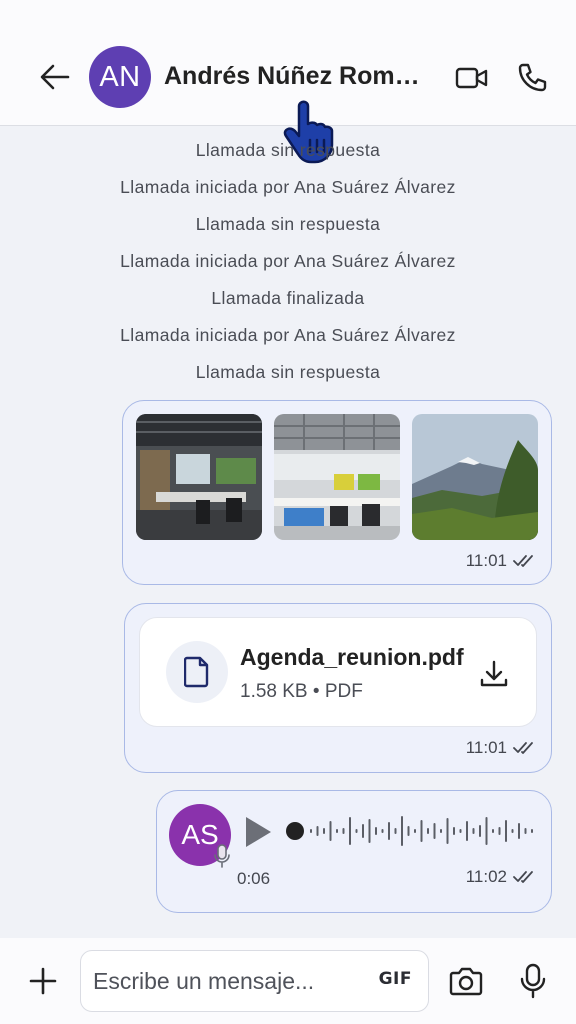 The image size is (576, 1024). I want to click on image-thumbnail-workspace, so click(337, 477).